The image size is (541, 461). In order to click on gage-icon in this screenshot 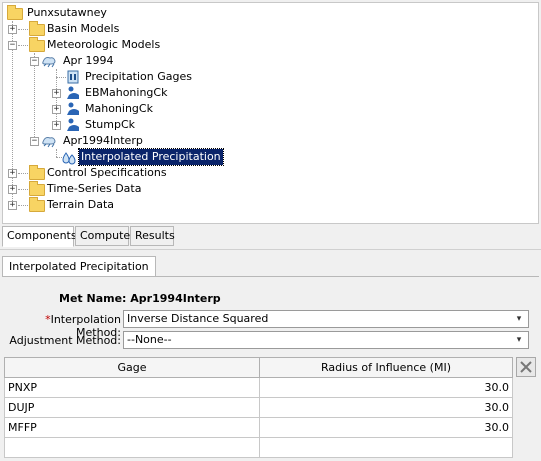, I will do `click(73, 77)`.